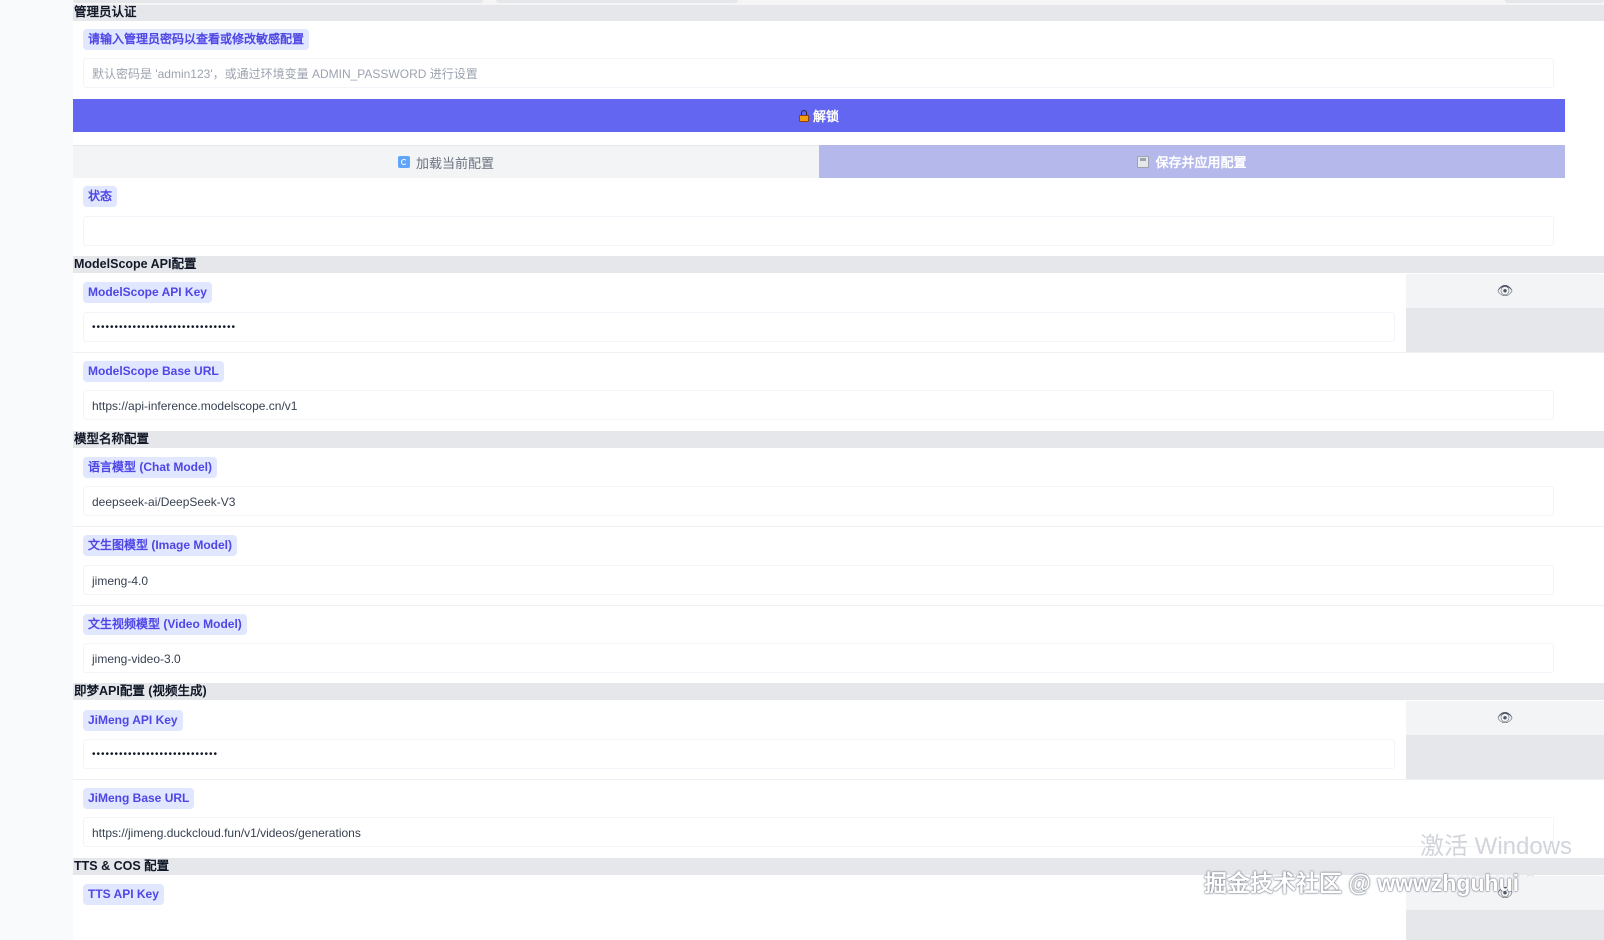  I want to click on left-gutter, so click(36, 470).